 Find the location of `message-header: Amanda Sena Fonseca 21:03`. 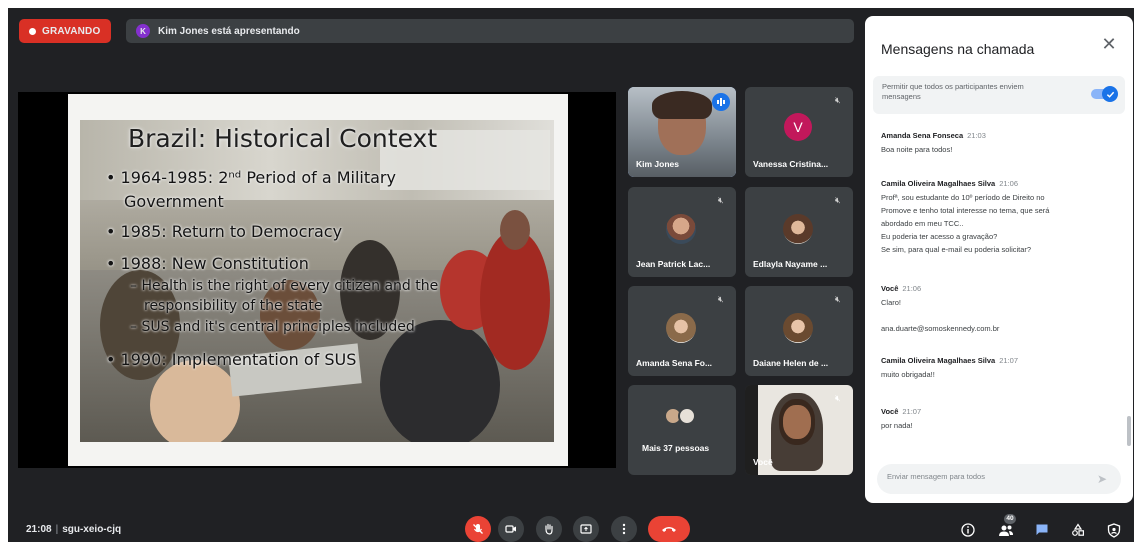

message-header: Amanda Sena Fonseca 21:03 is located at coordinates (933, 135).